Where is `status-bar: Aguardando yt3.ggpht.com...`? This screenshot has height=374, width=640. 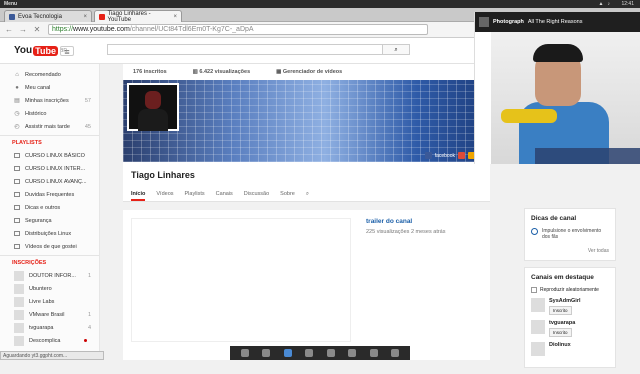
status-bar: Aguardando yt3.ggpht.com... is located at coordinates (52, 355).